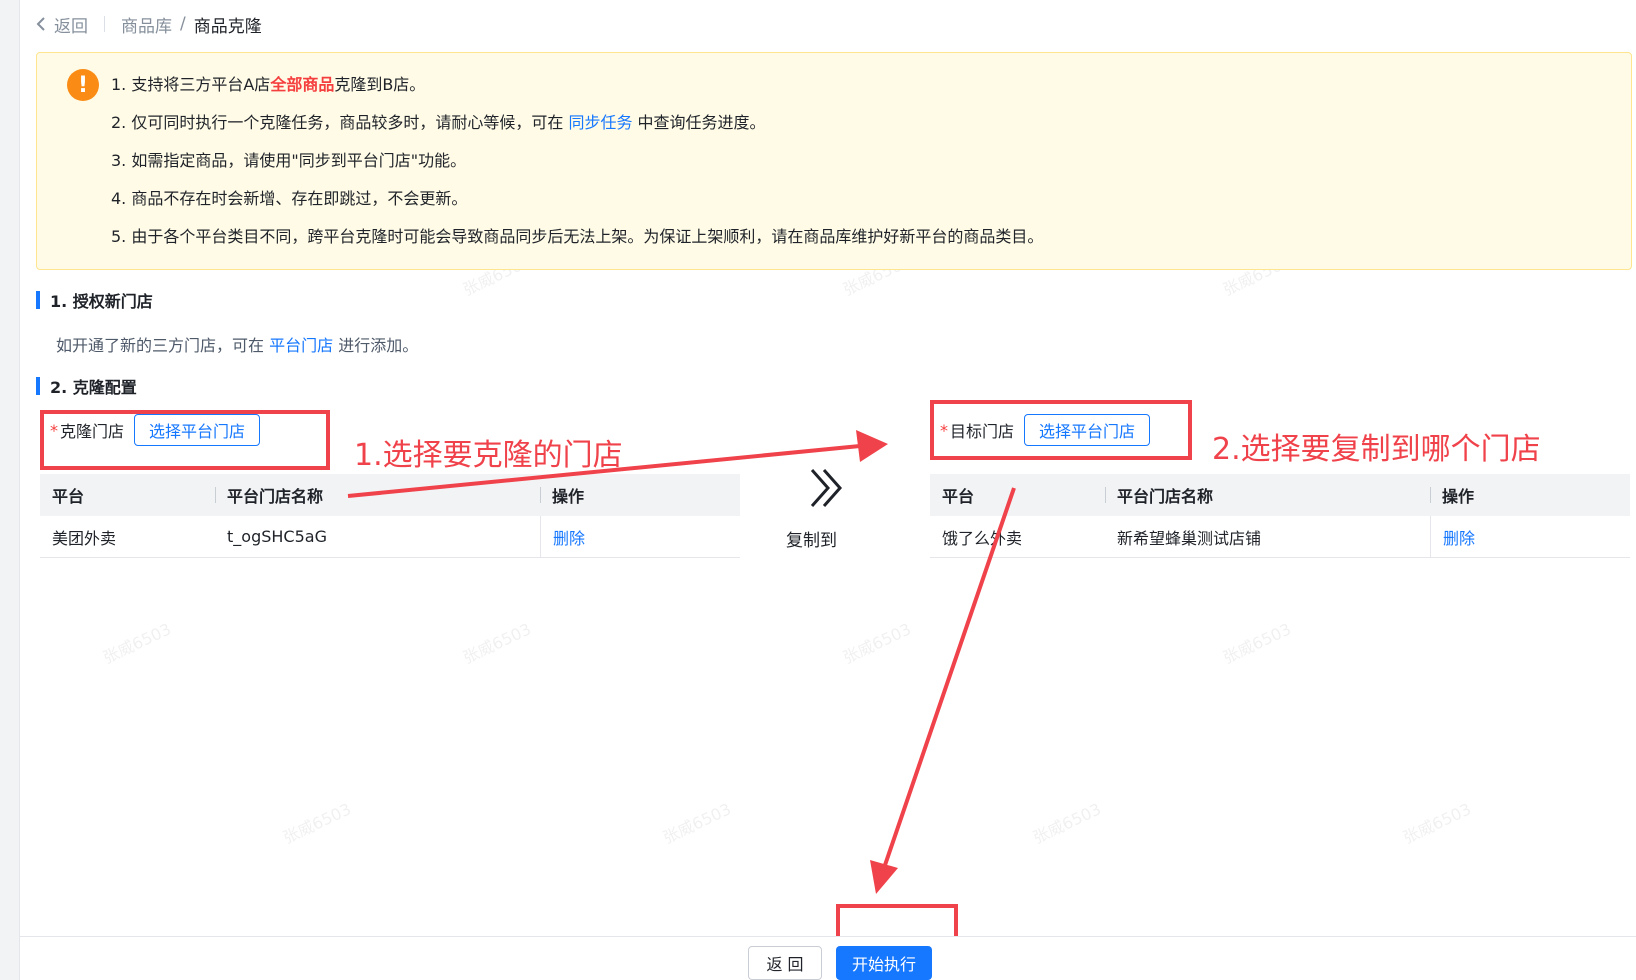 Image resolution: width=1636 pixels, height=980 pixels. Describe the element at coordinates (40, 24) in the screenshot. I see `chevron-left-icon` at that location.